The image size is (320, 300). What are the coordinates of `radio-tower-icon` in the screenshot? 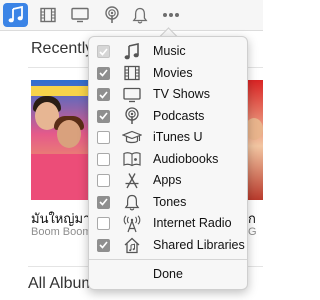 It's located at (132, 223).